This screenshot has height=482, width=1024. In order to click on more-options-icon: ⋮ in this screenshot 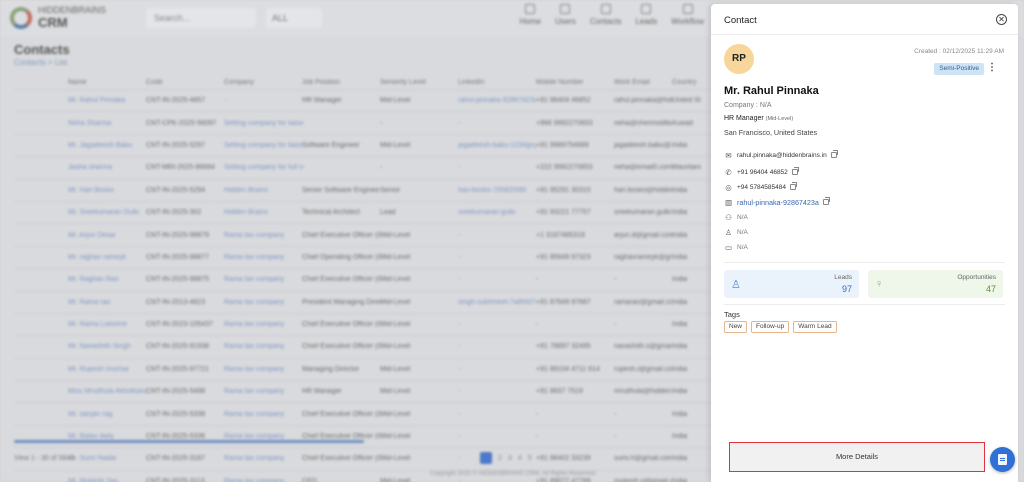, I will do `click(992, 68)`.